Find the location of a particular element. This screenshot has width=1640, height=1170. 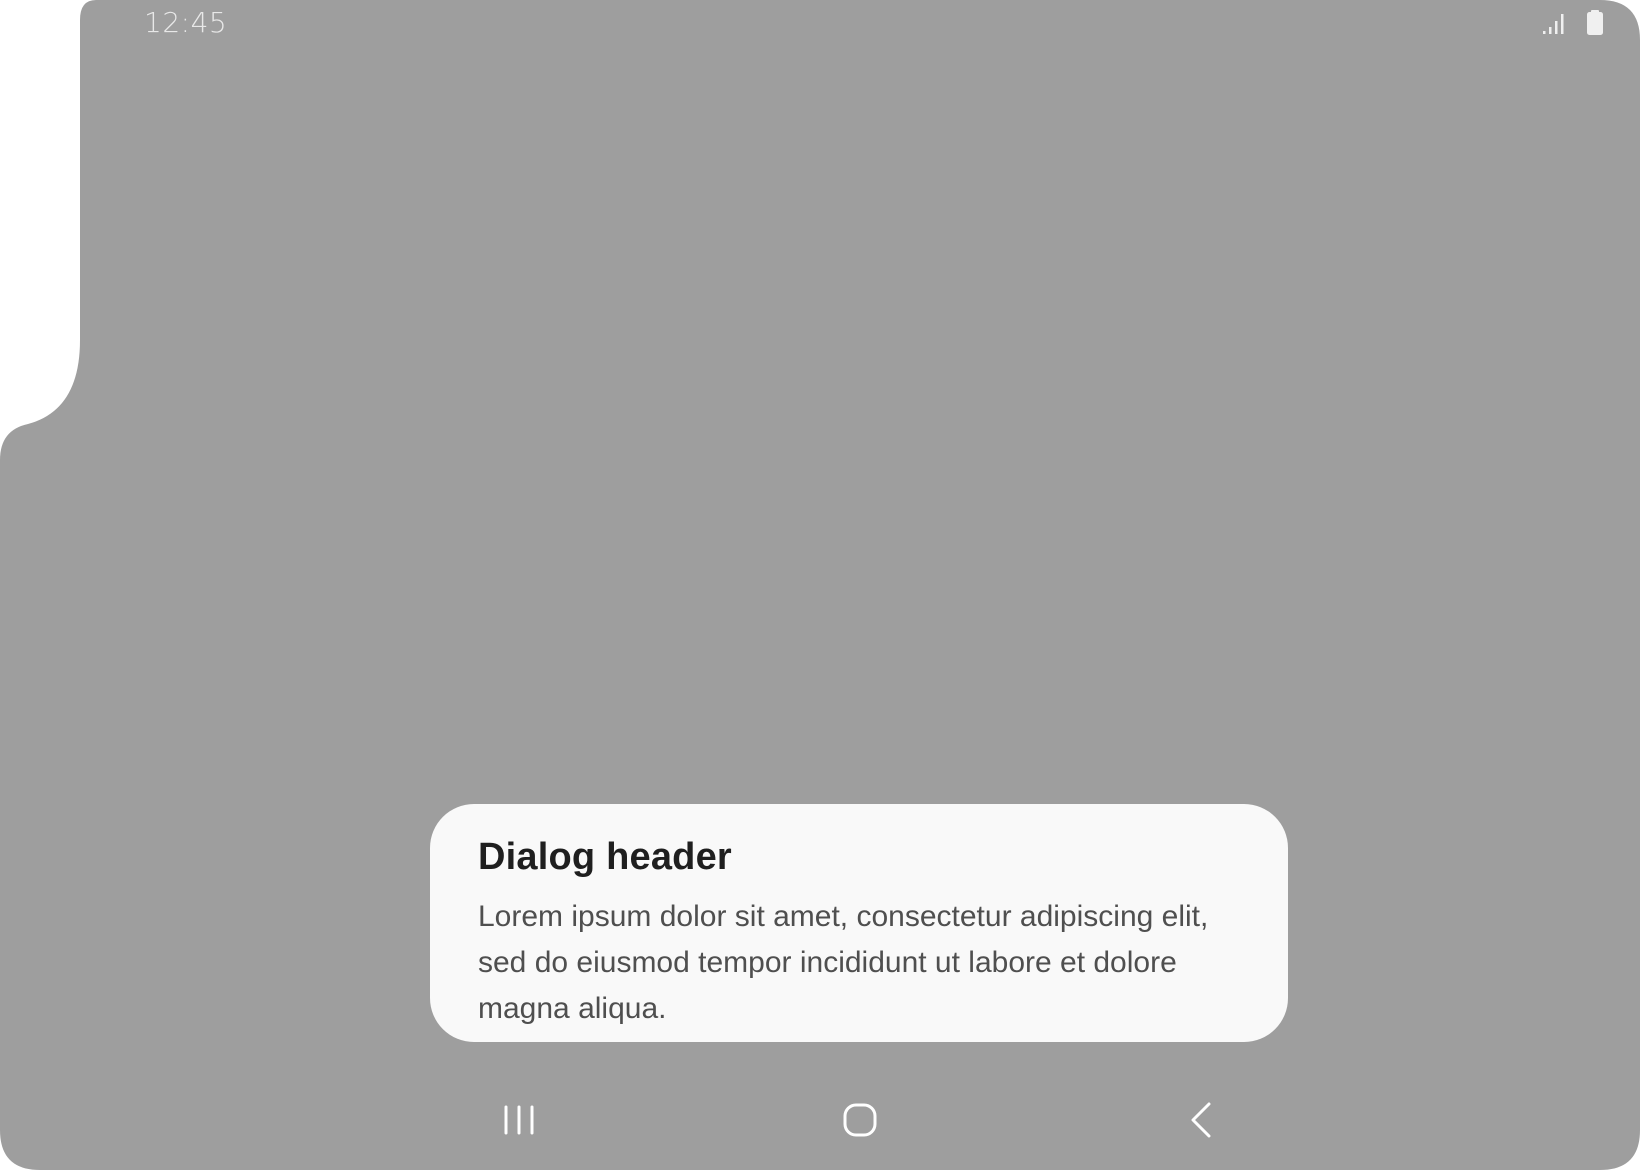

status-time: 12:45 is located at coordinates (186, 22).